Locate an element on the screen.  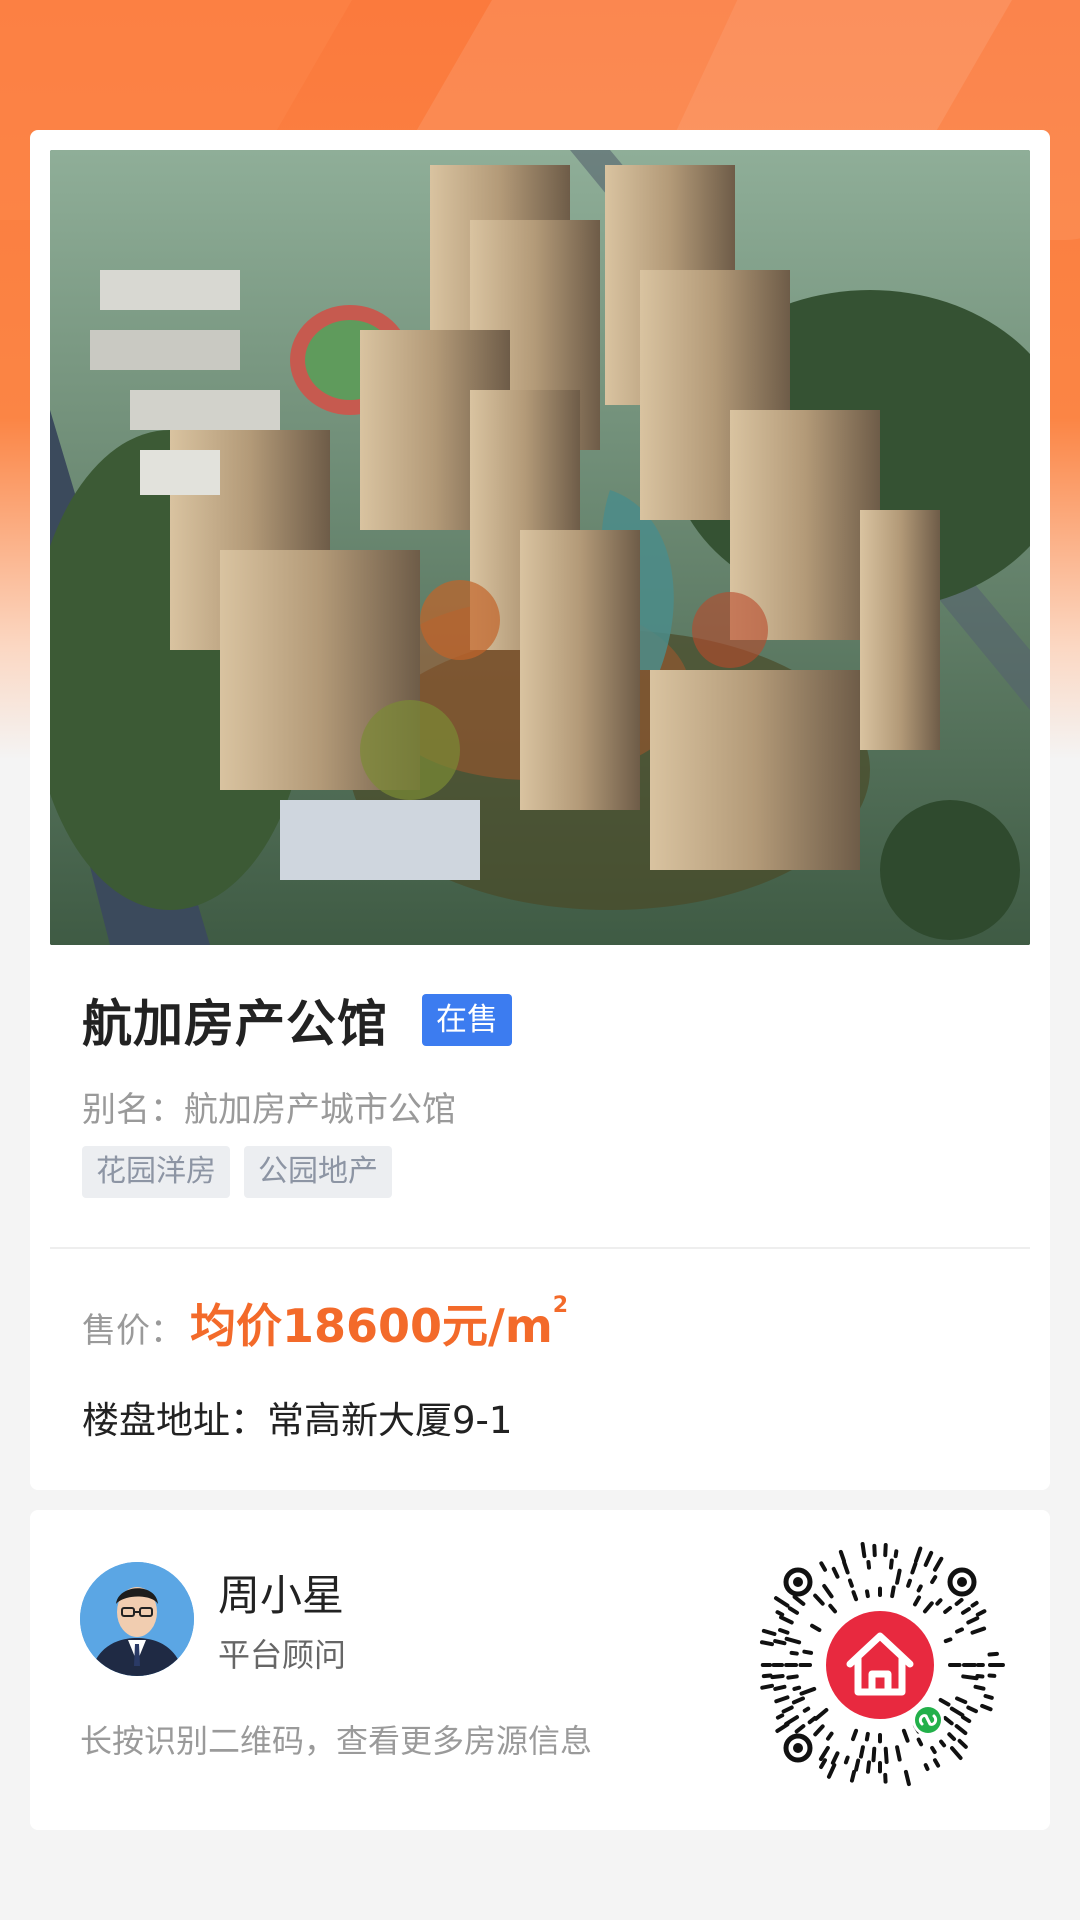
status-badge: 在售 is located at coordinates (467, 1020).